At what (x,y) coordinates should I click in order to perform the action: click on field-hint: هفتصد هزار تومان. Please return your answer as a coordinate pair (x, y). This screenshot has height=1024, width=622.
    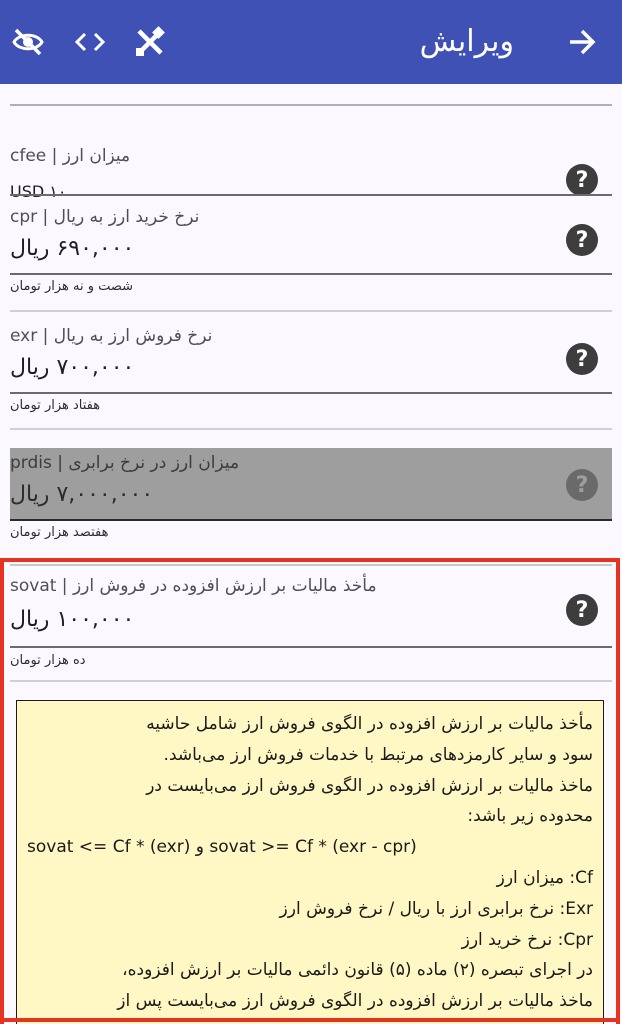
    Looking at the image, I should click on (59, 532).